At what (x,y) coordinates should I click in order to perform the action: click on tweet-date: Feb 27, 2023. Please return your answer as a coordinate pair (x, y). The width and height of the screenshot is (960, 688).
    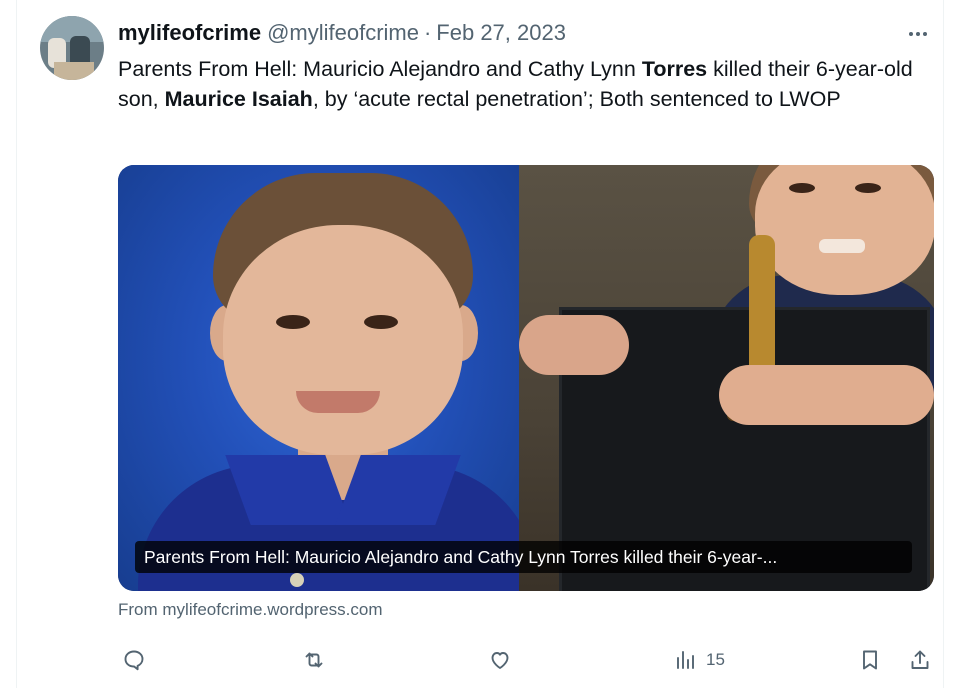
    Looking at the image, I should click on (501, 33).